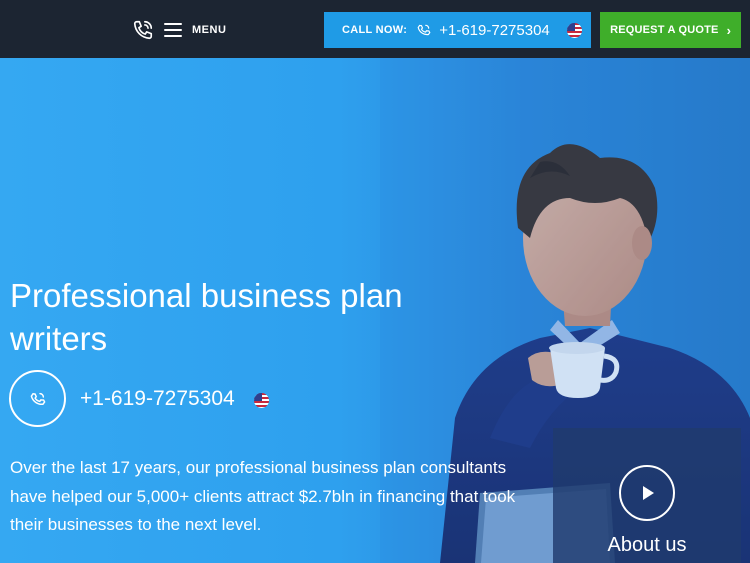 Image resolution: width=750 pixels, height=563 pixels. I want to click on phone-call-icon, so click(143, 30).